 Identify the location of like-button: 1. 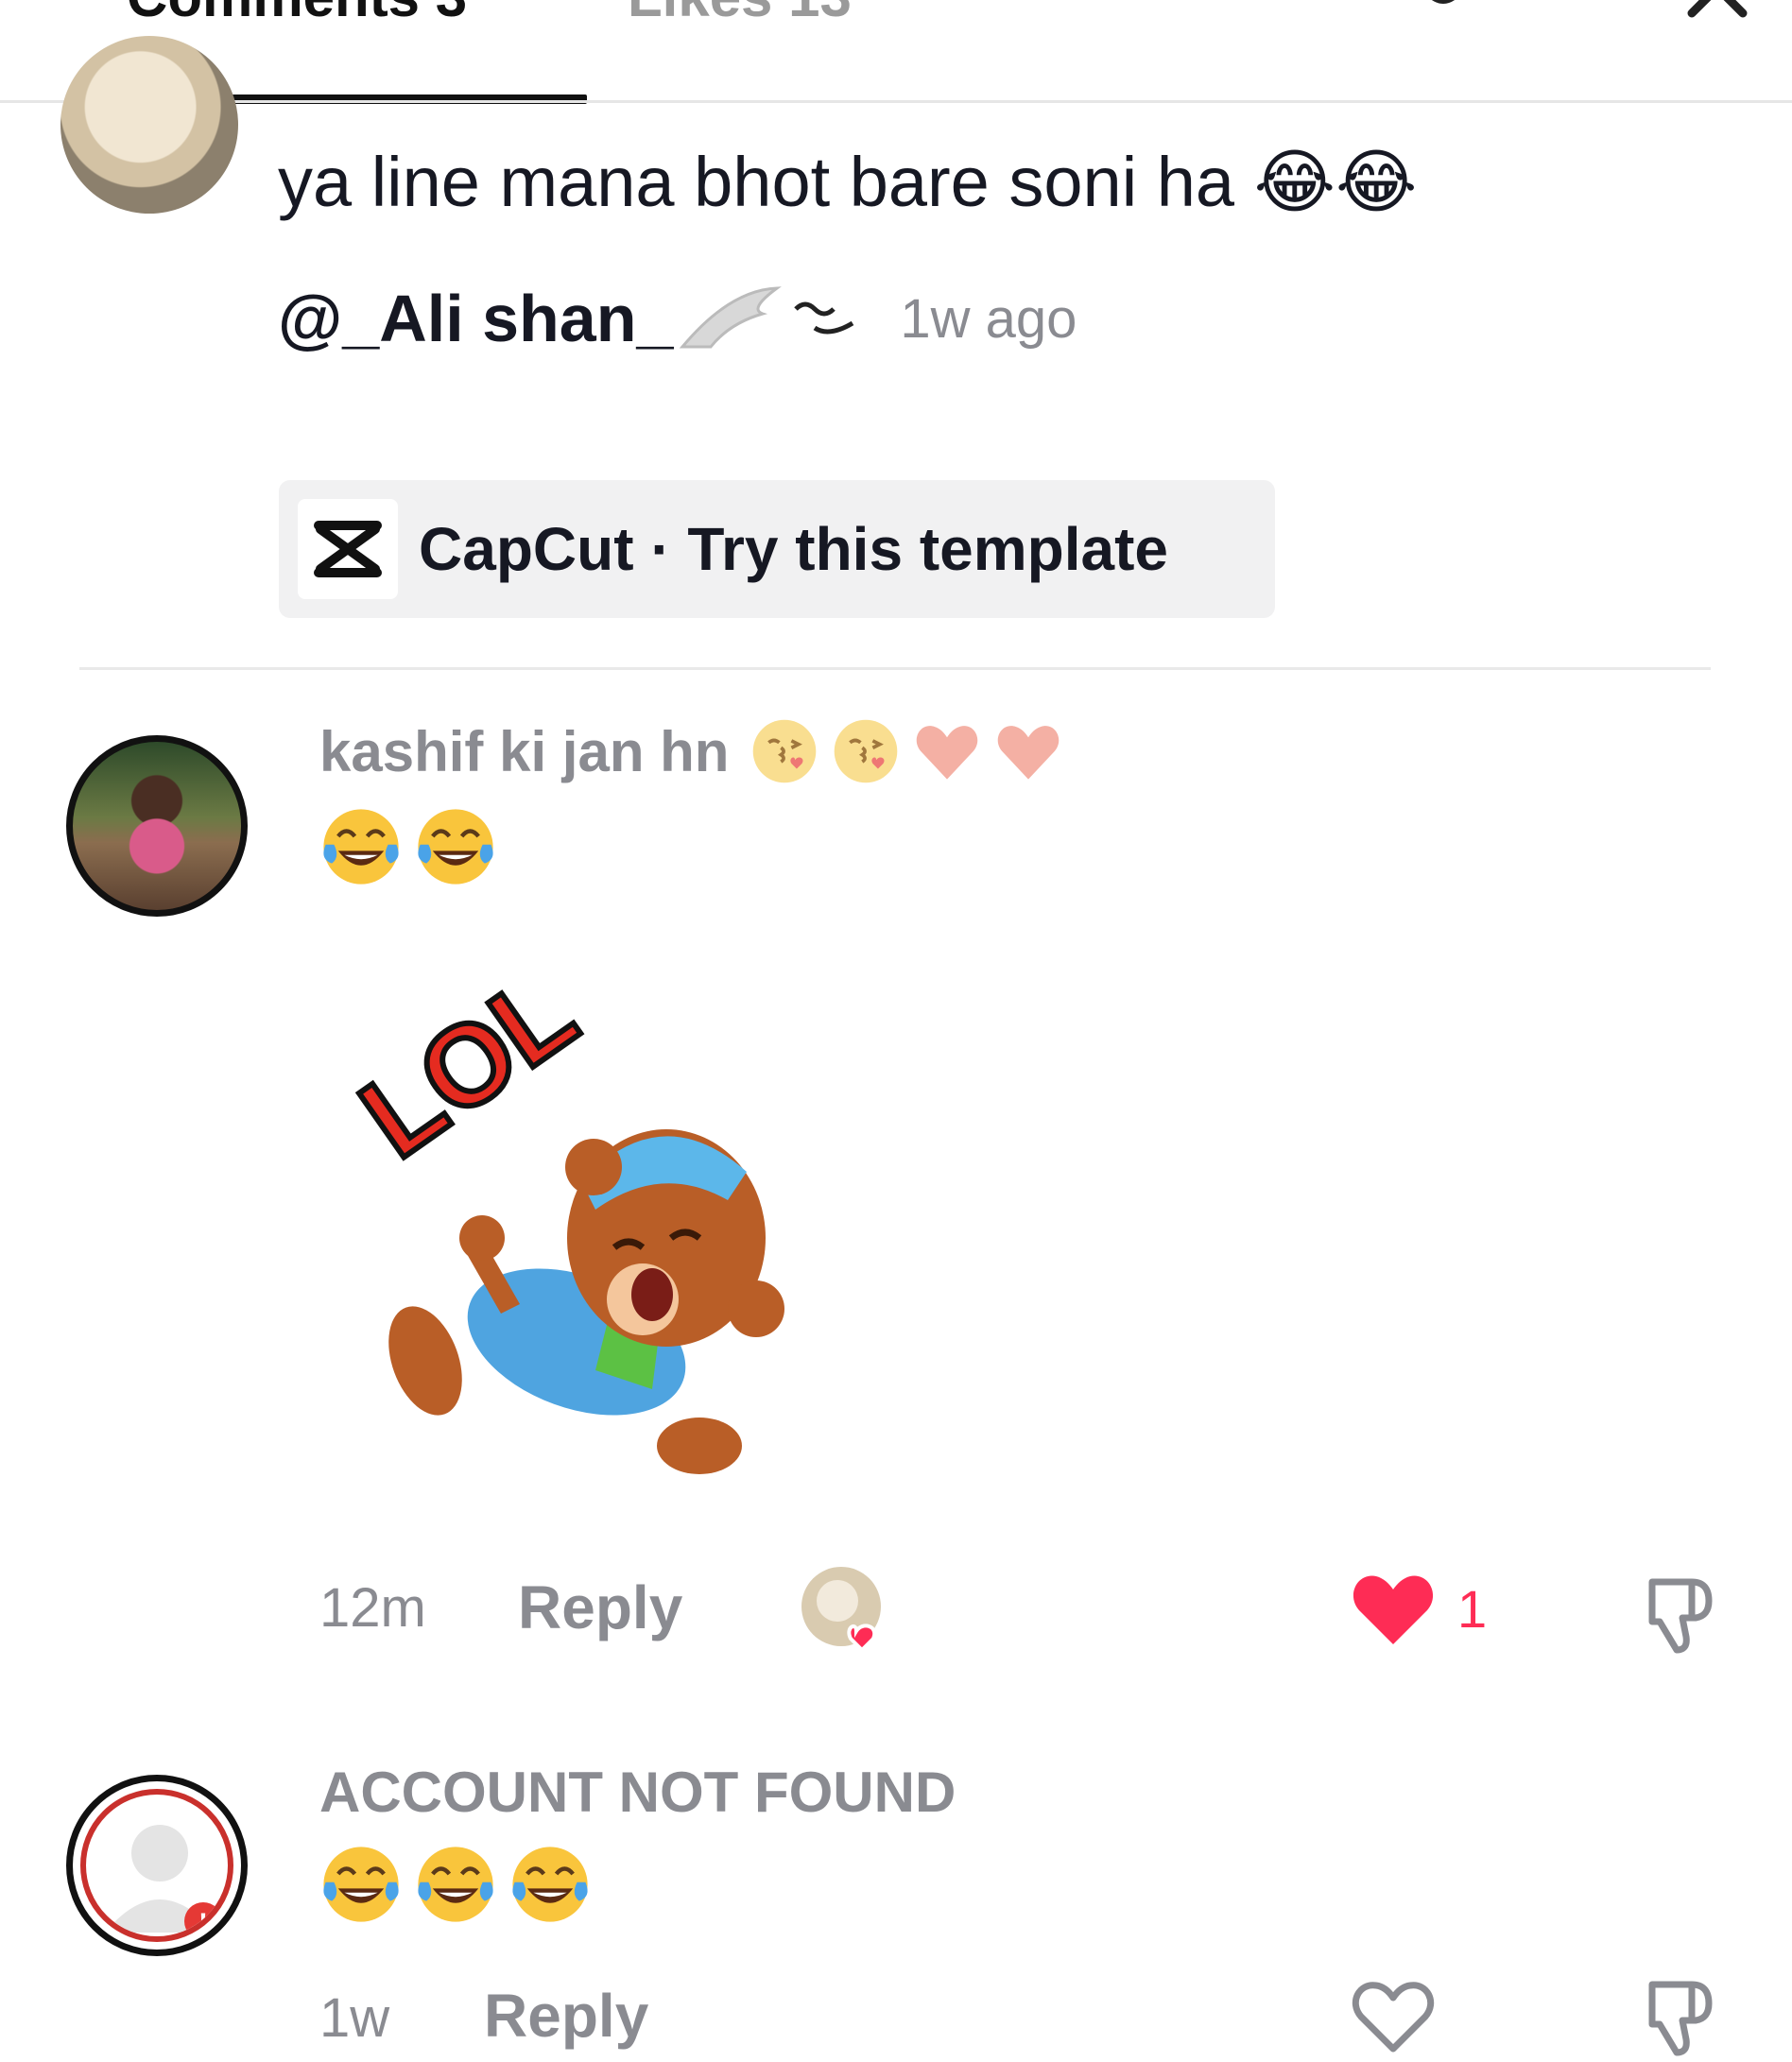
(1418, 1609).